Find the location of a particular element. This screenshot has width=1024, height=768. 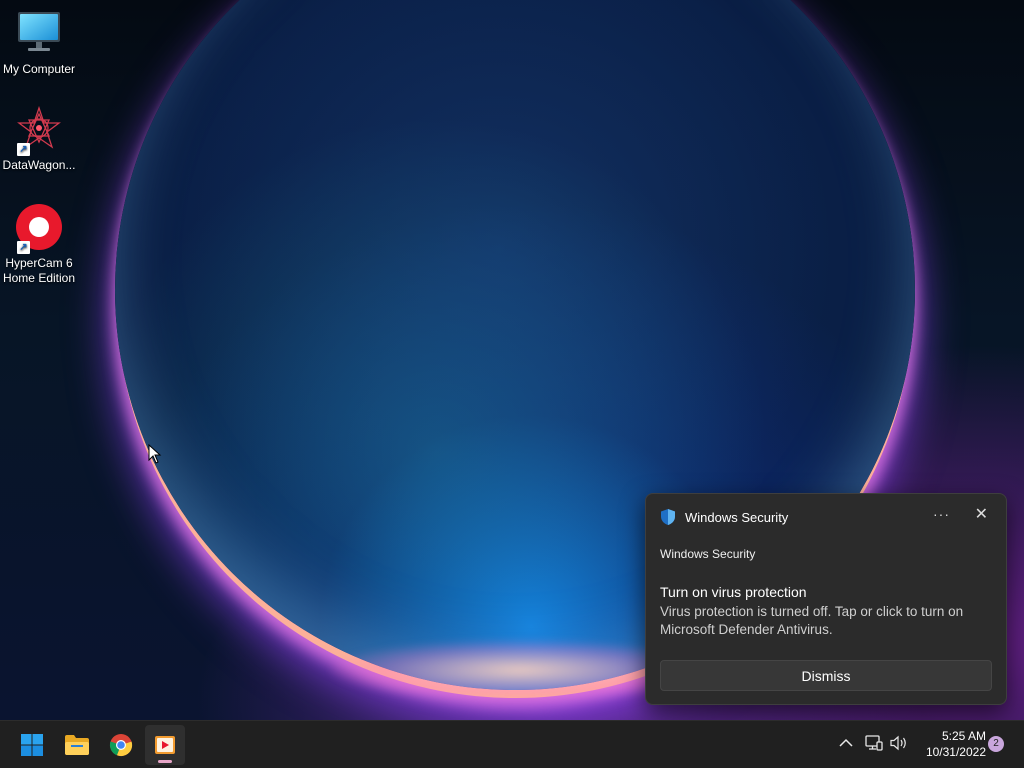

close-icon: ✕ is located at coordinates (981, 514).